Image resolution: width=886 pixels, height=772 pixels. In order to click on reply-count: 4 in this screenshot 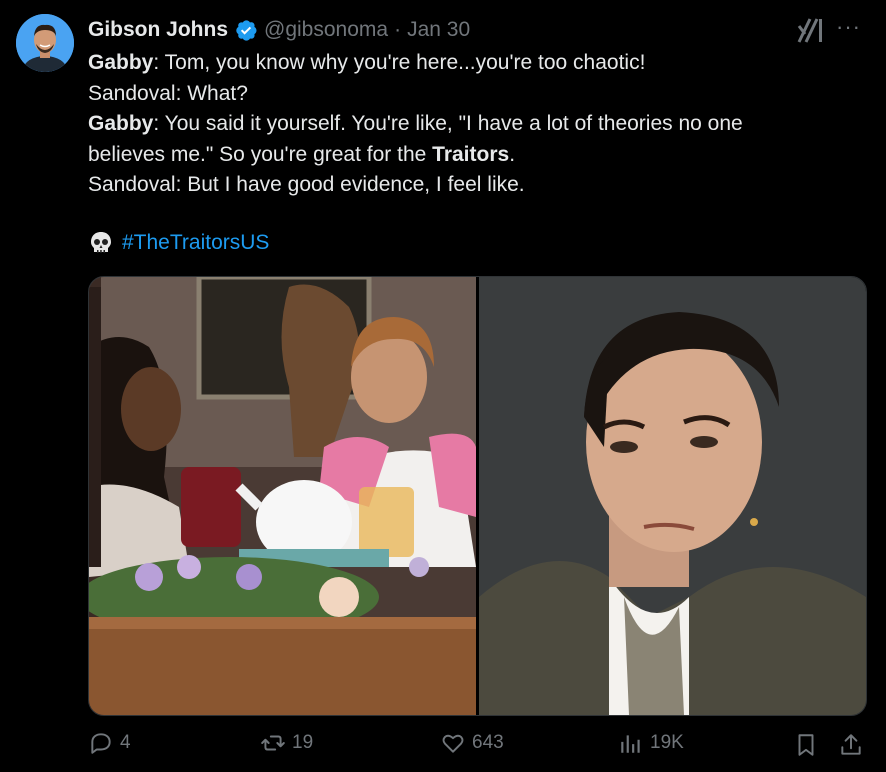, I will do `click(125, 742)`.